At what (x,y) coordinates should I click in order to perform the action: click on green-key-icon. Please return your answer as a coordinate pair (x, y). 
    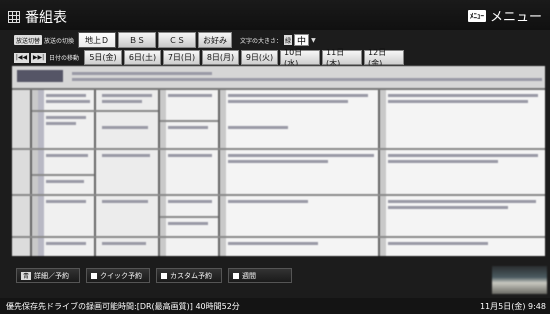
    Looking at the image, I should click on (164, 275).